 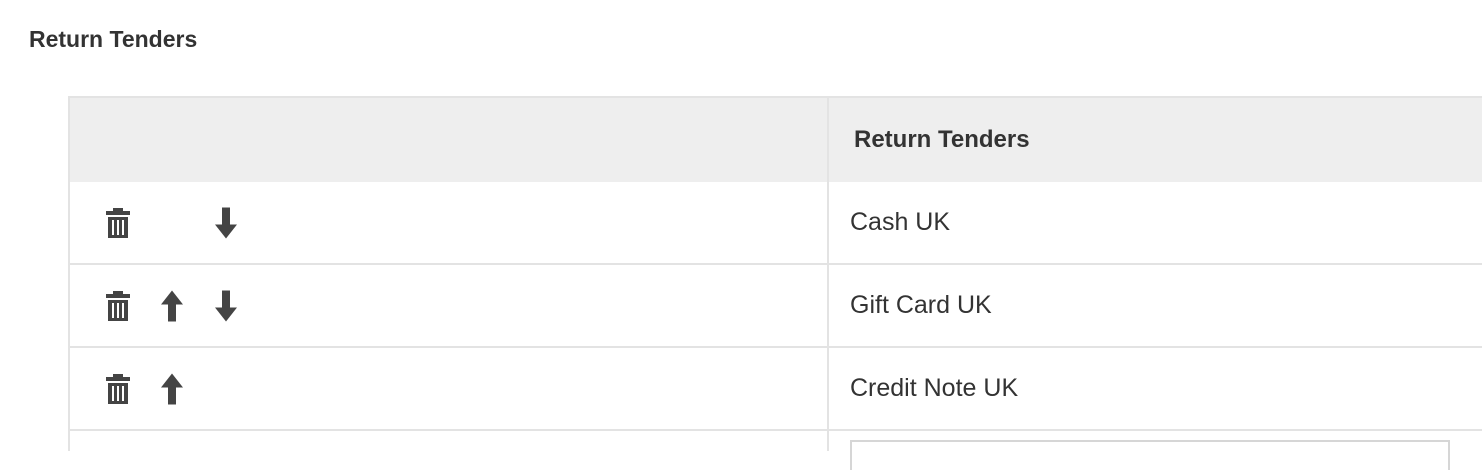 I want to click on new-tender-input, so click(x=1150, y=455).